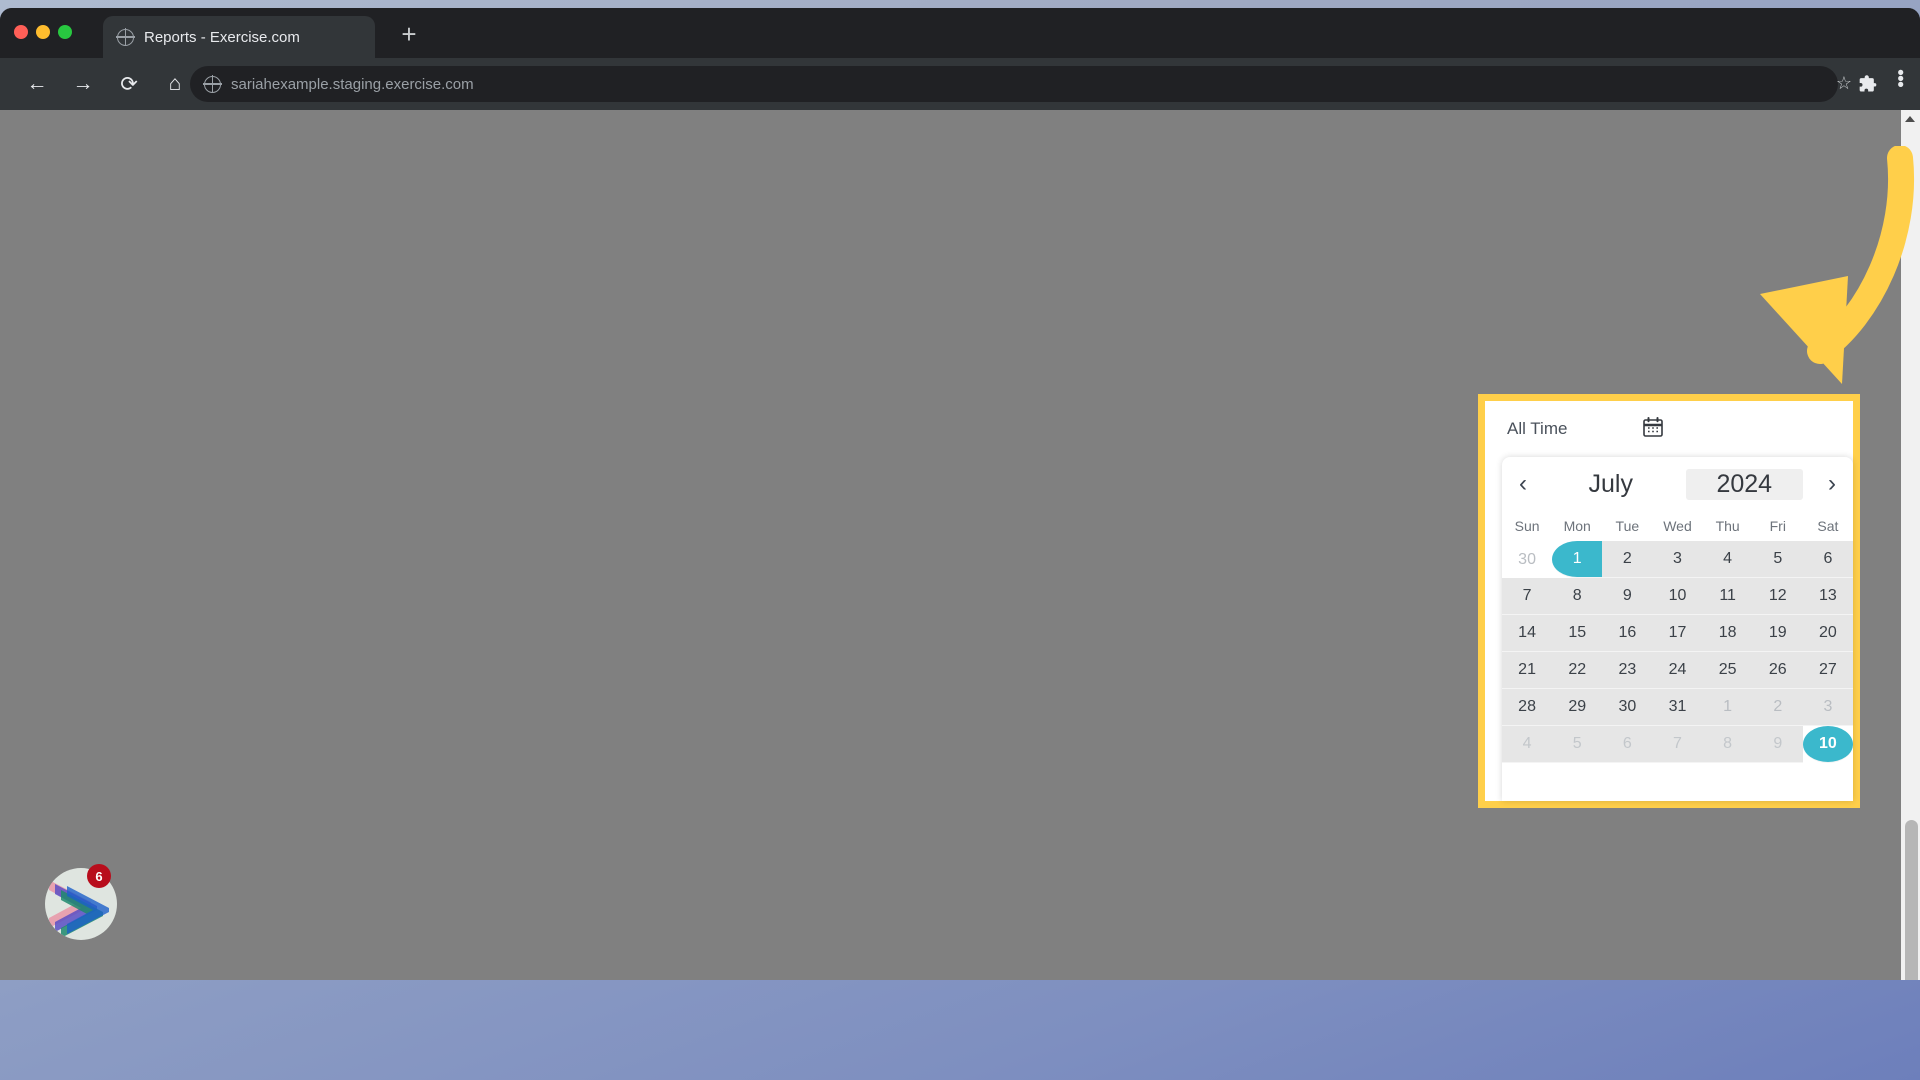 This screenshot has width=1920, height=1080. I want to click on staff-member-select: All Staff ×, so click(1271, 668).